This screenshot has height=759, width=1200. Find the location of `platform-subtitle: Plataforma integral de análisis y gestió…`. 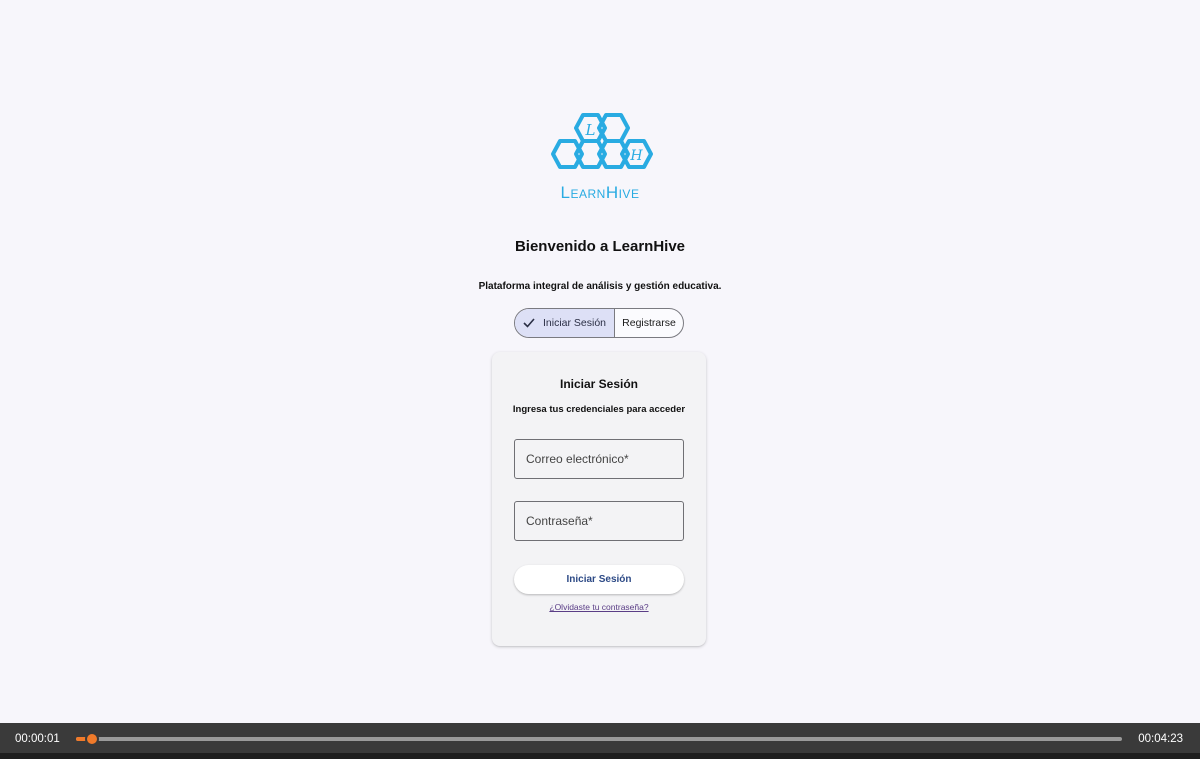

platform-subtitle: Plataforma integral de análisis y gestió… is located at coordinates (600, 286).